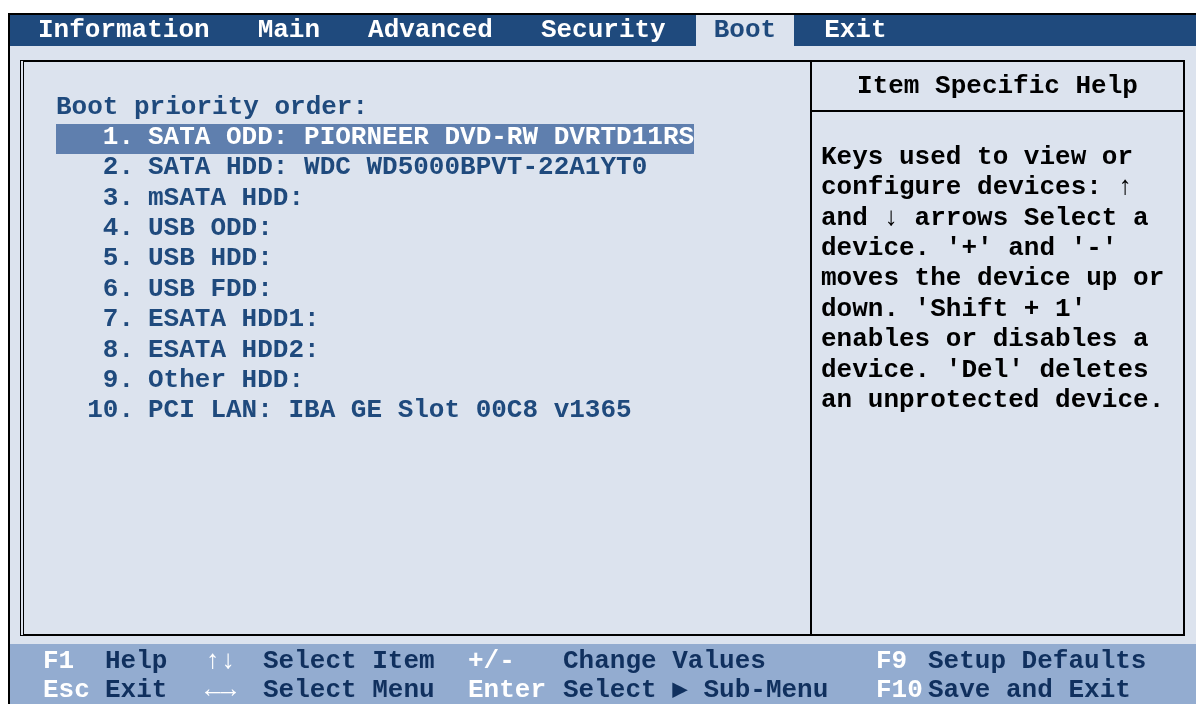 The width and height of the screenshot is (1196, 704). Describe the element at coordinates (164, 230) in the screenshot. I see `boot-device-item: 4. USB ODD:` at that location.